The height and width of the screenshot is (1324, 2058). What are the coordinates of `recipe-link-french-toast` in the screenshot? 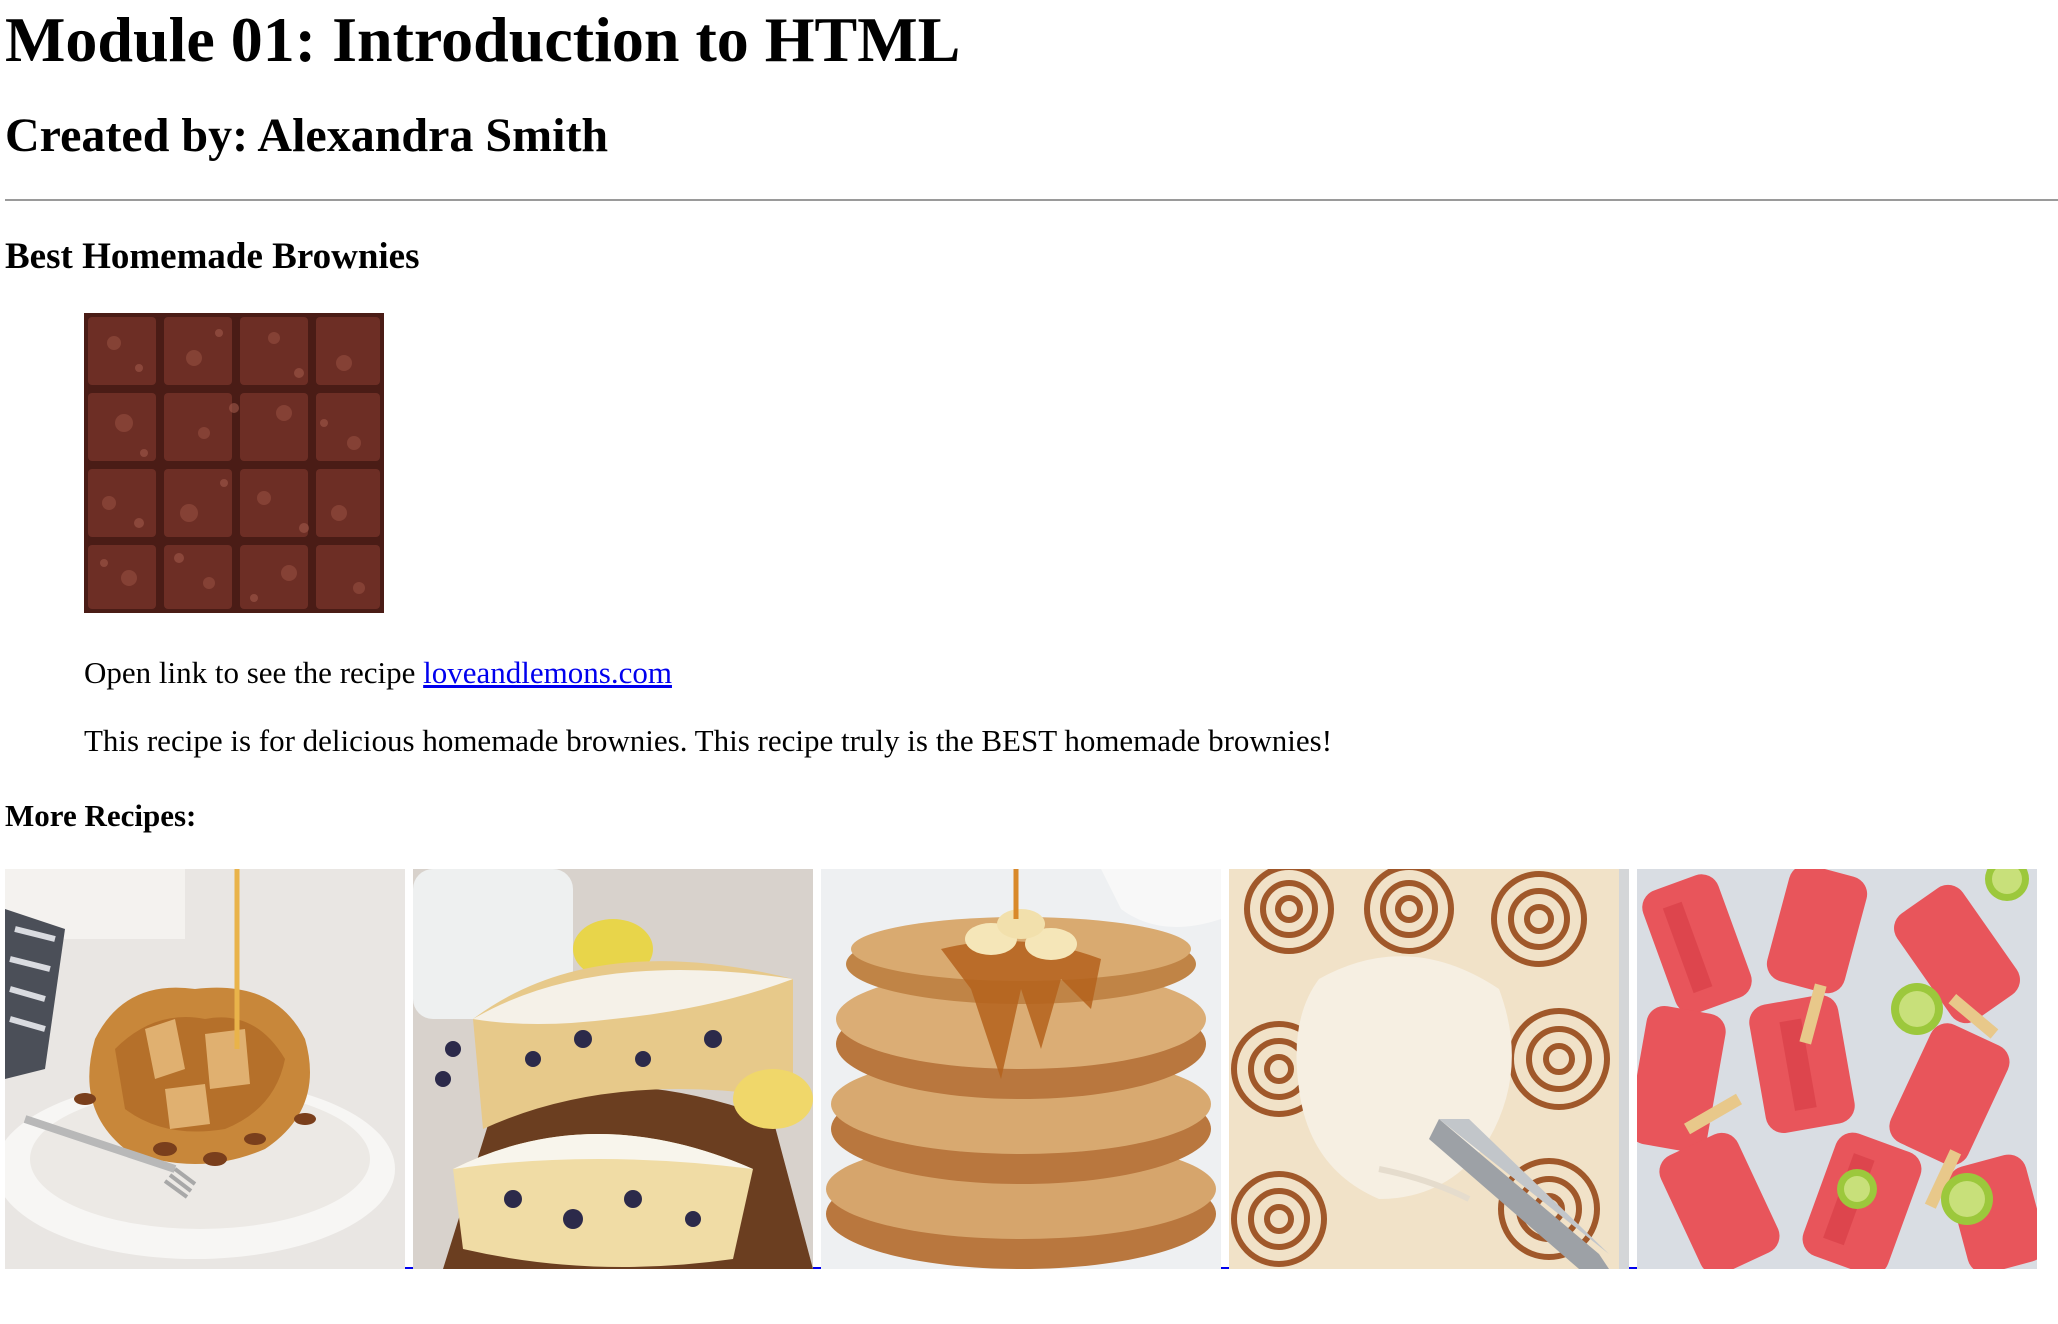 It's located at (205, 1069).